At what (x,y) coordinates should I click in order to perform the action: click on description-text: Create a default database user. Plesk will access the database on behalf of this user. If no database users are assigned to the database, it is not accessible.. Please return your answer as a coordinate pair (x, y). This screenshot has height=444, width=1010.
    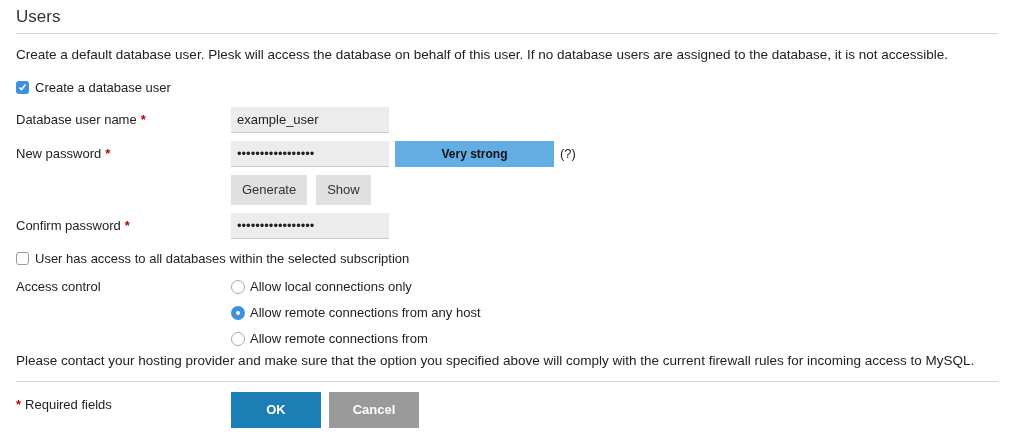
    Looking at the image, I should click on (482, 54).